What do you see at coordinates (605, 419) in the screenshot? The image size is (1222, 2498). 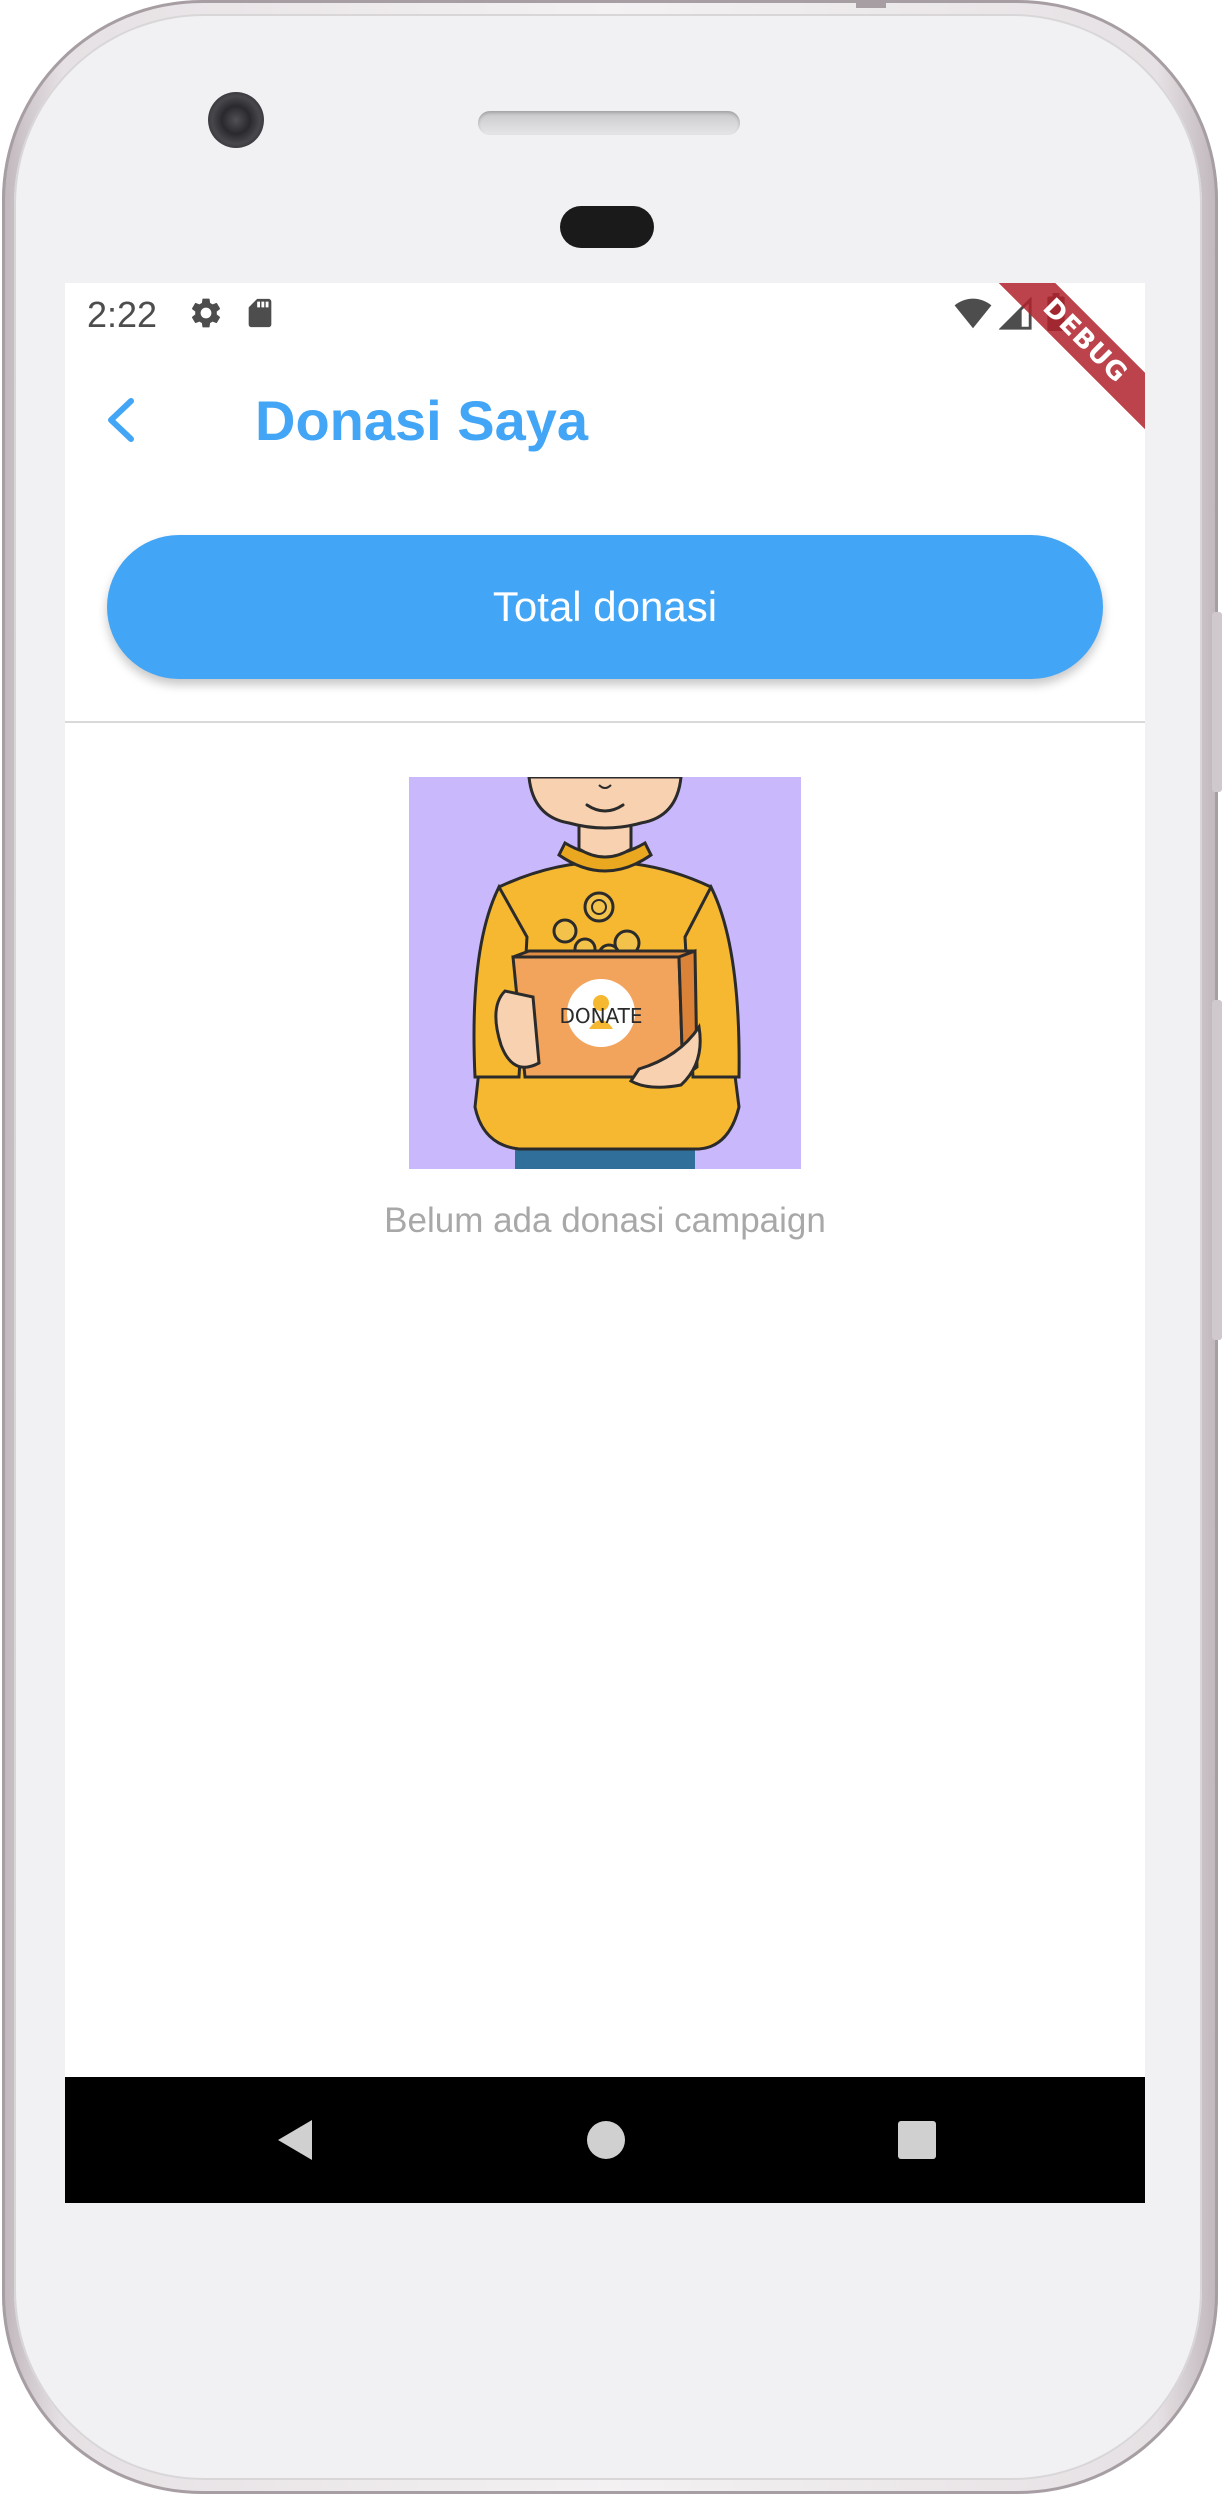 I see `app-bar: Donasi Saya` at bounding box center [605, 419].